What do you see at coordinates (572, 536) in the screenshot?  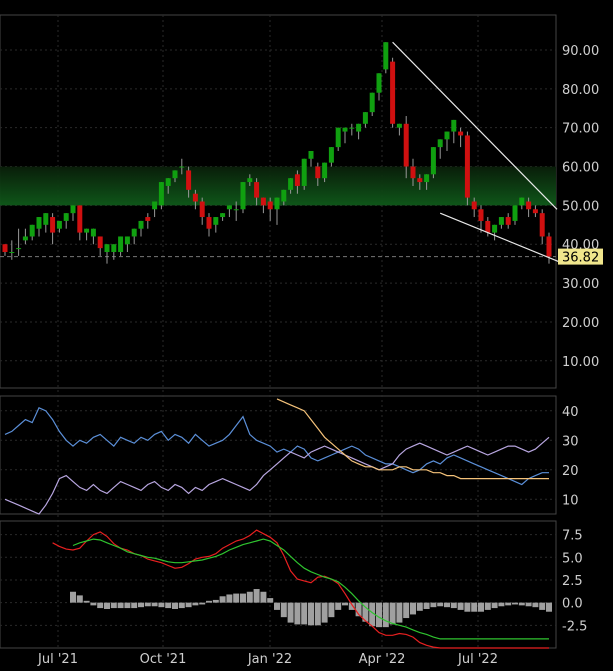 I see `y-tick-label-indicator2: 7.5` at bounding box center [572, 536].